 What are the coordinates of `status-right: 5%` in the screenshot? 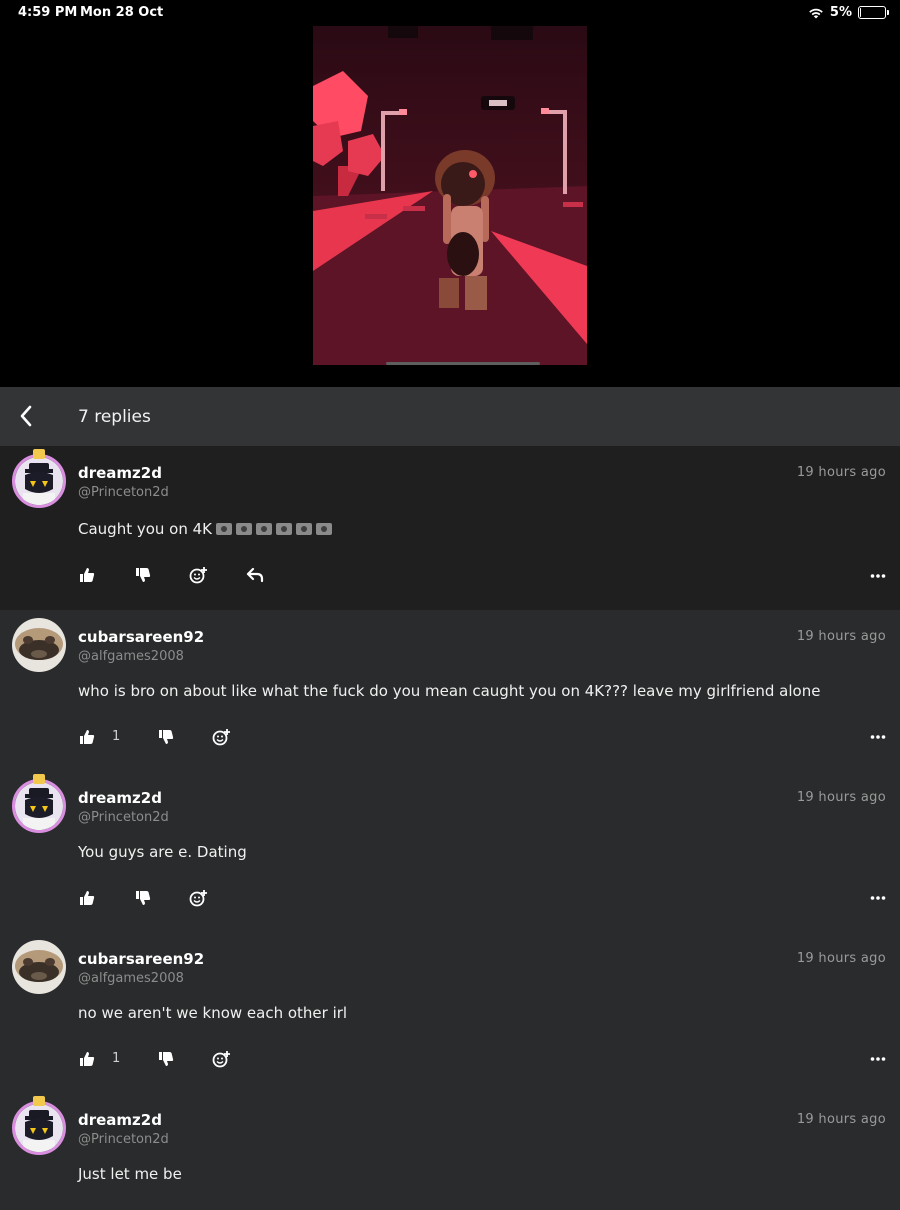 It's located at (848, 12).